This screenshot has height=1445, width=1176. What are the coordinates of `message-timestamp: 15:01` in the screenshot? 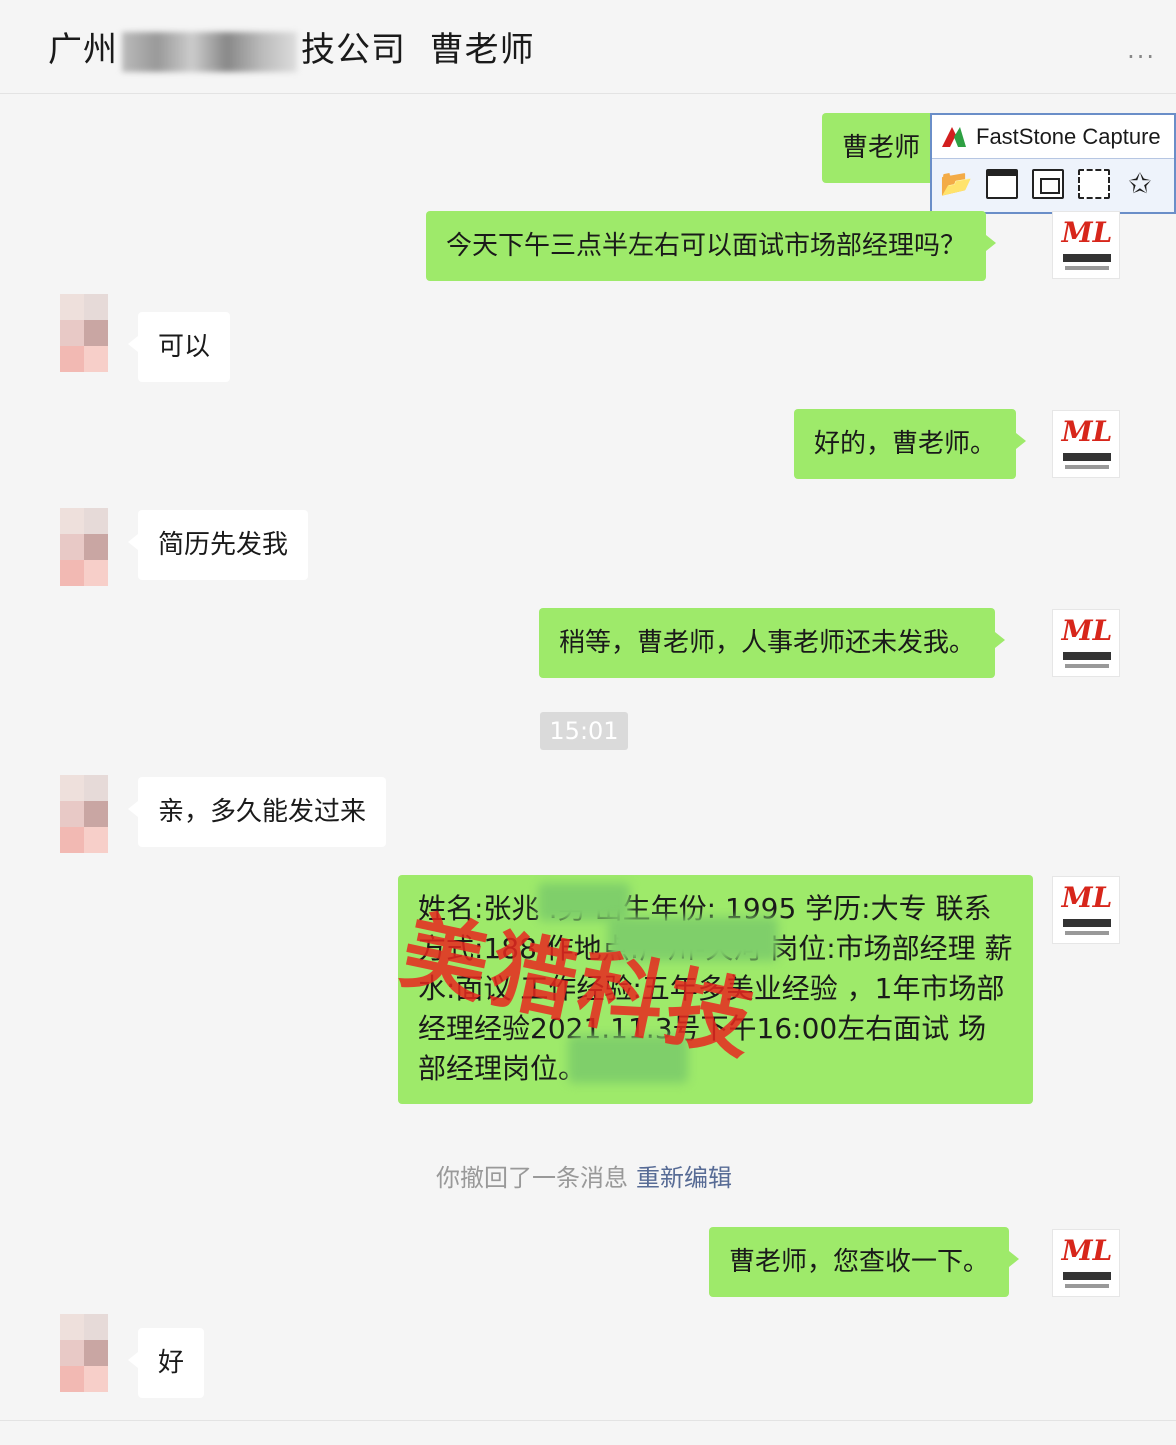 It's located at (584, 731).